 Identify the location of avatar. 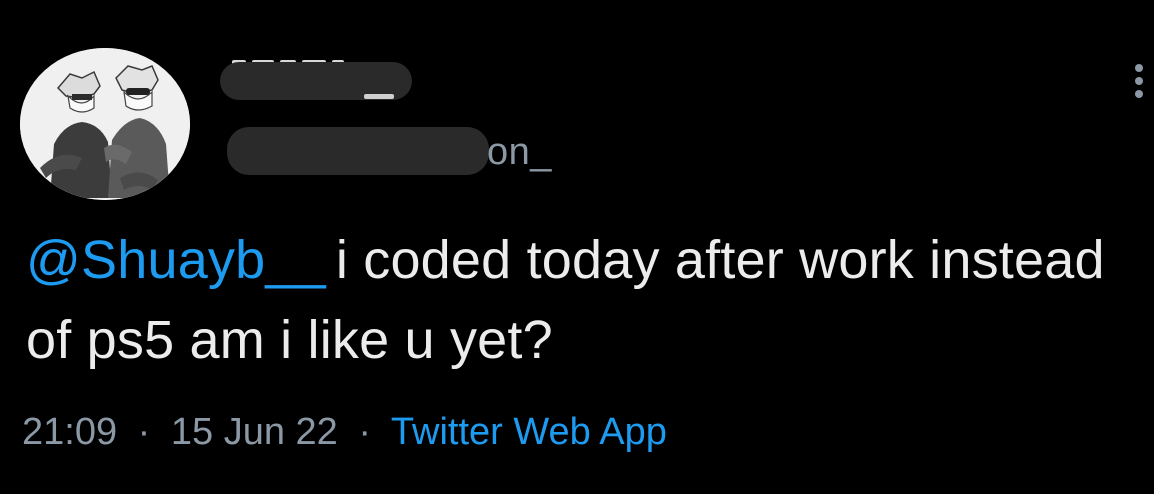
(105, 124).